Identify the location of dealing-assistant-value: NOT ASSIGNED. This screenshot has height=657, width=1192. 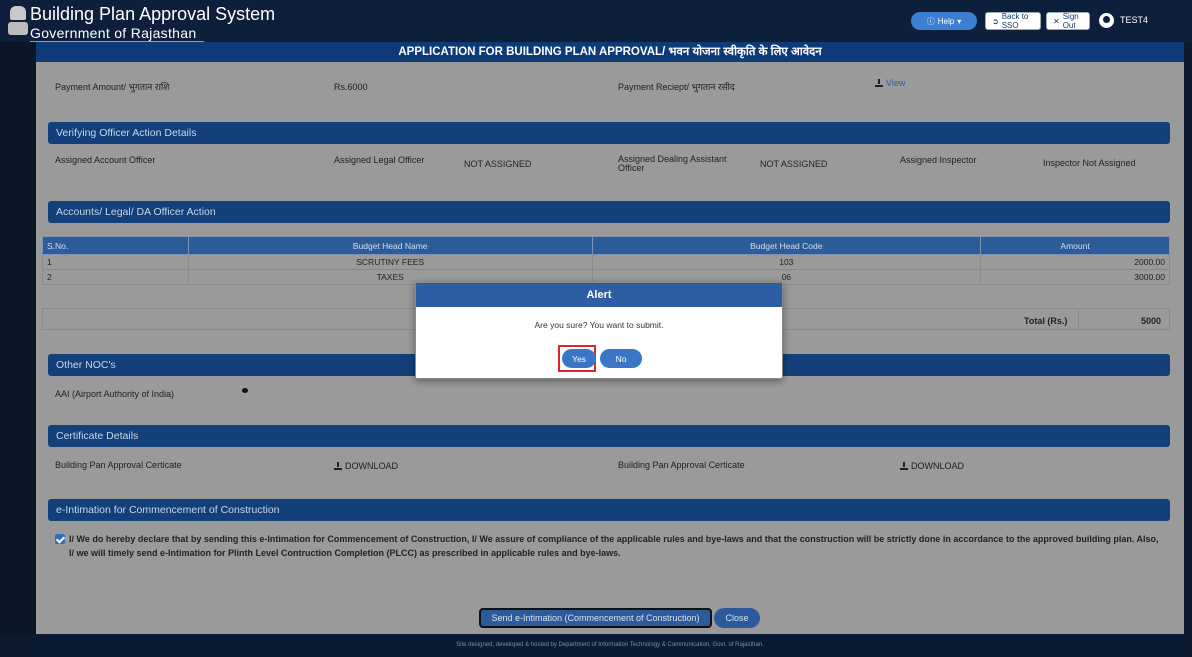
(794, 164).